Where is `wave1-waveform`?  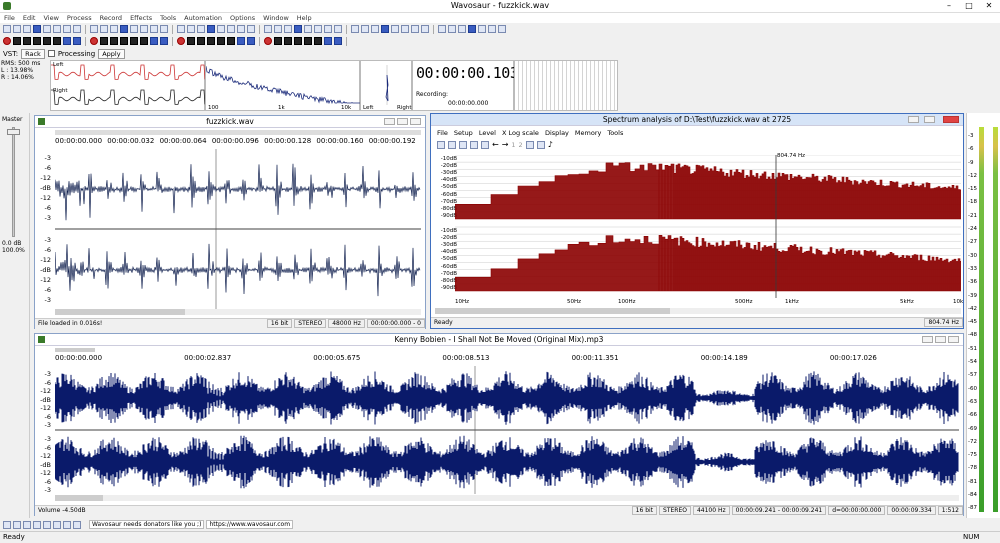 wave1-waveform is located at coordinates (238, 229).